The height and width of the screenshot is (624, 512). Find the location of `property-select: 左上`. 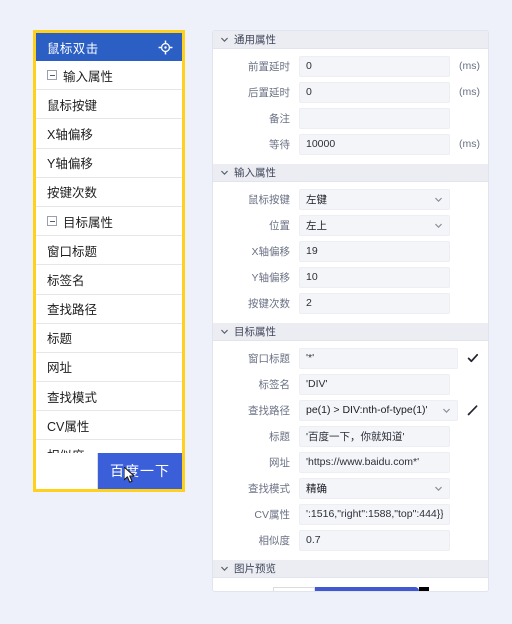

property-select: 左上 is located at coordinates (374, 225).